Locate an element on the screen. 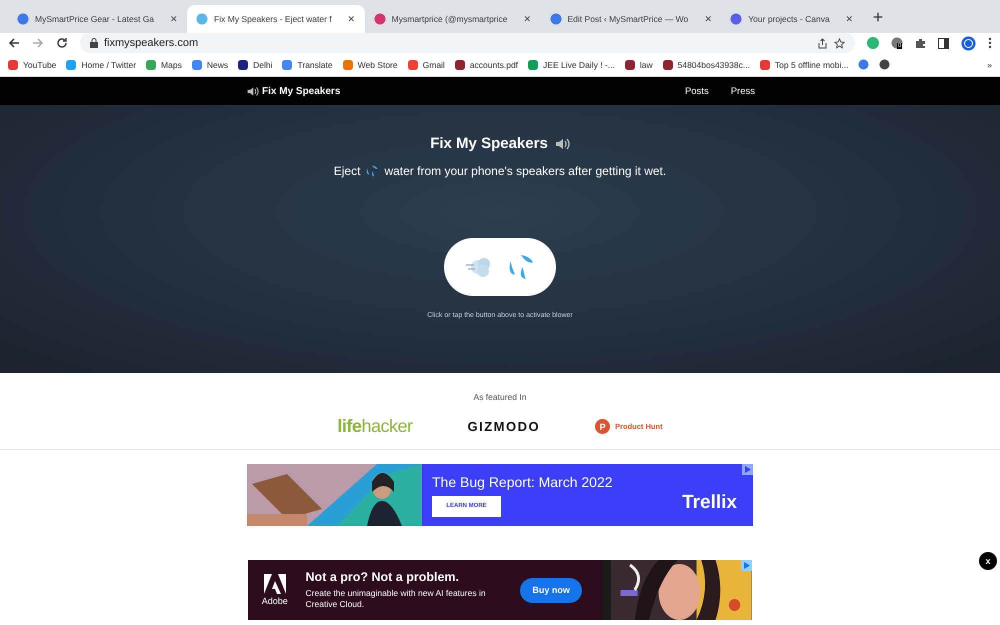 Image resolution: width=1000 pixels, height=625 pixels. avatar-icon is located at coordinates (968, 43).